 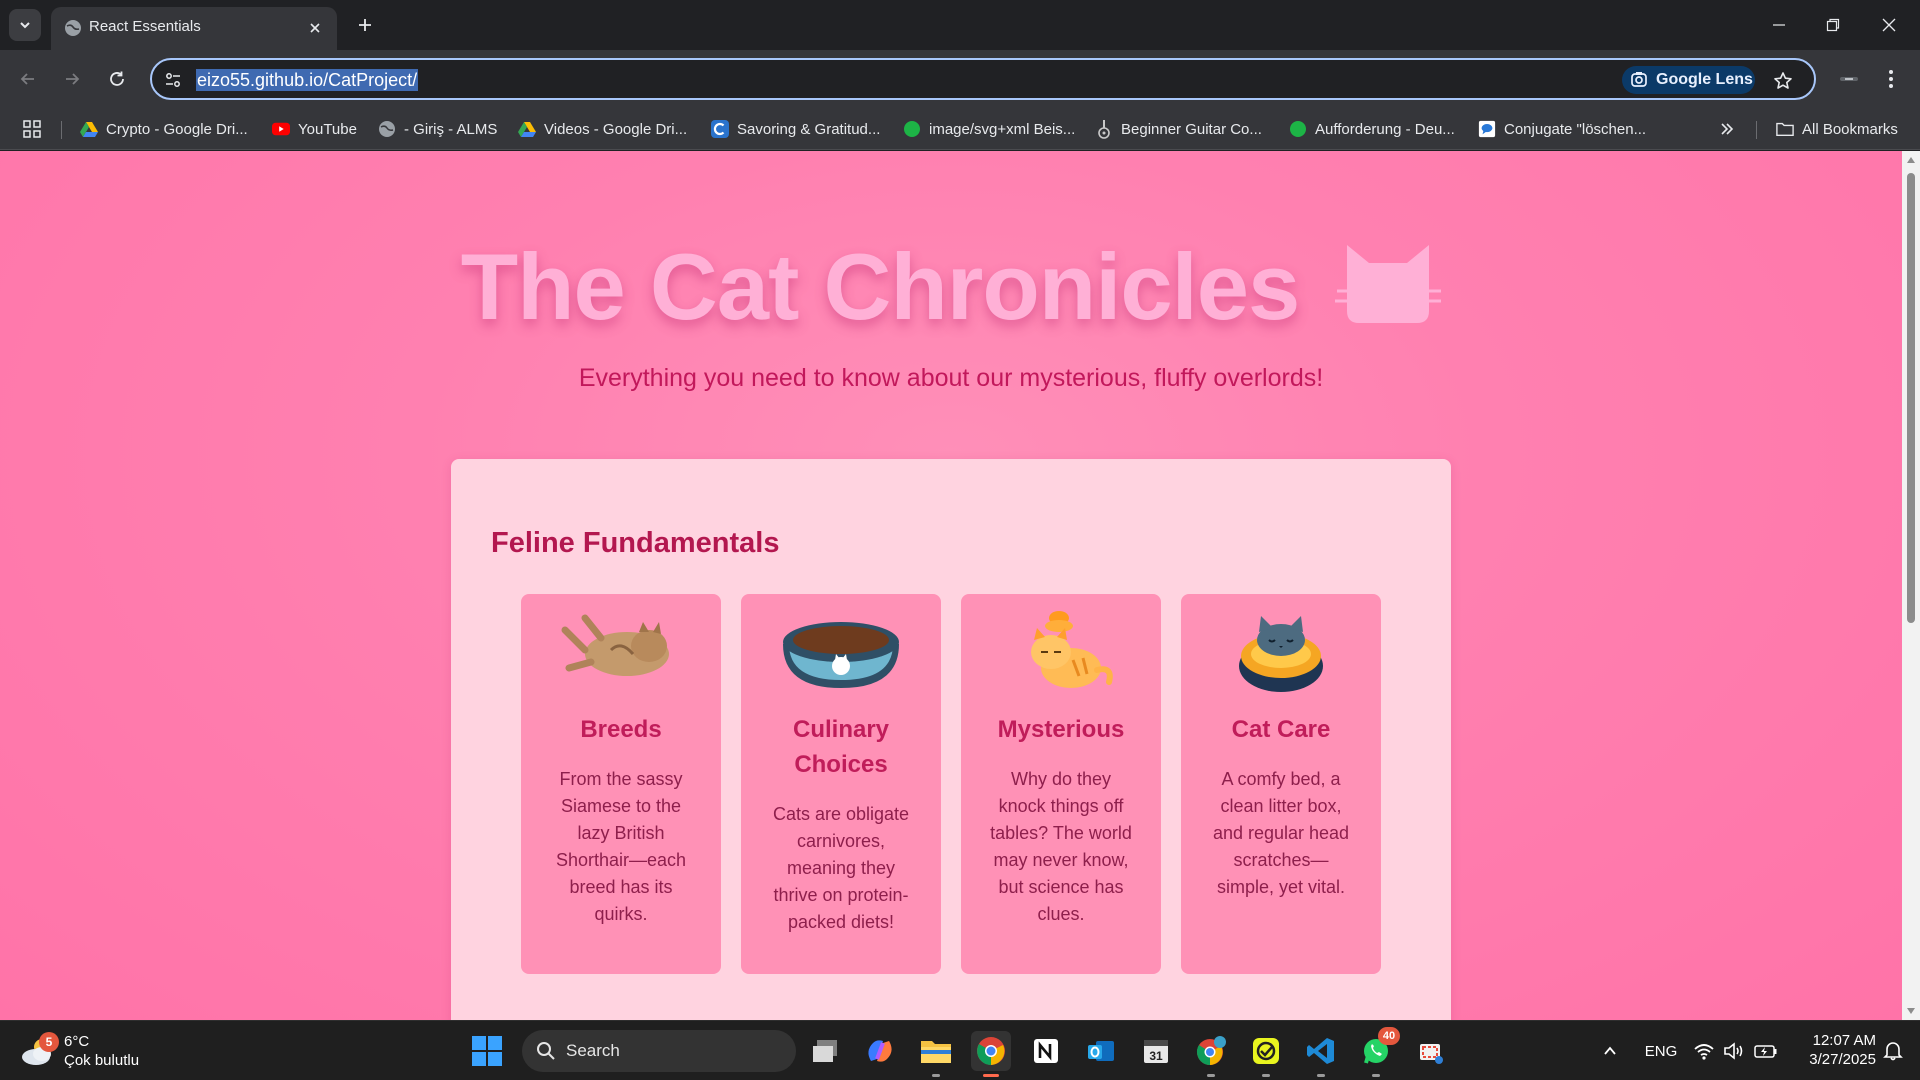 What do you see at coordinates (659, 1051) in the screenshot?
I see `taskbar-search-box: Search` at bounding box center [659, 1051].